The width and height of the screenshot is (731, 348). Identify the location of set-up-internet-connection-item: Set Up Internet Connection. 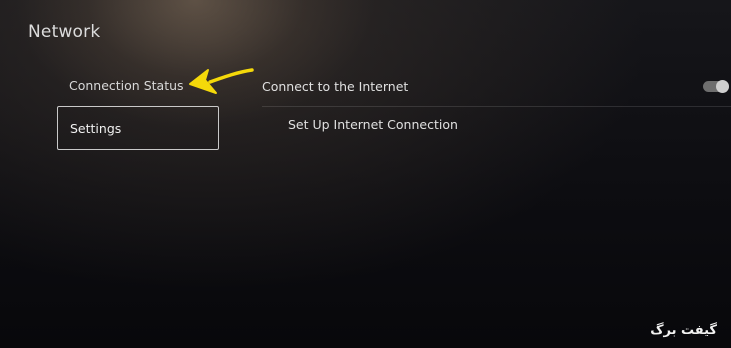
(373, 124).